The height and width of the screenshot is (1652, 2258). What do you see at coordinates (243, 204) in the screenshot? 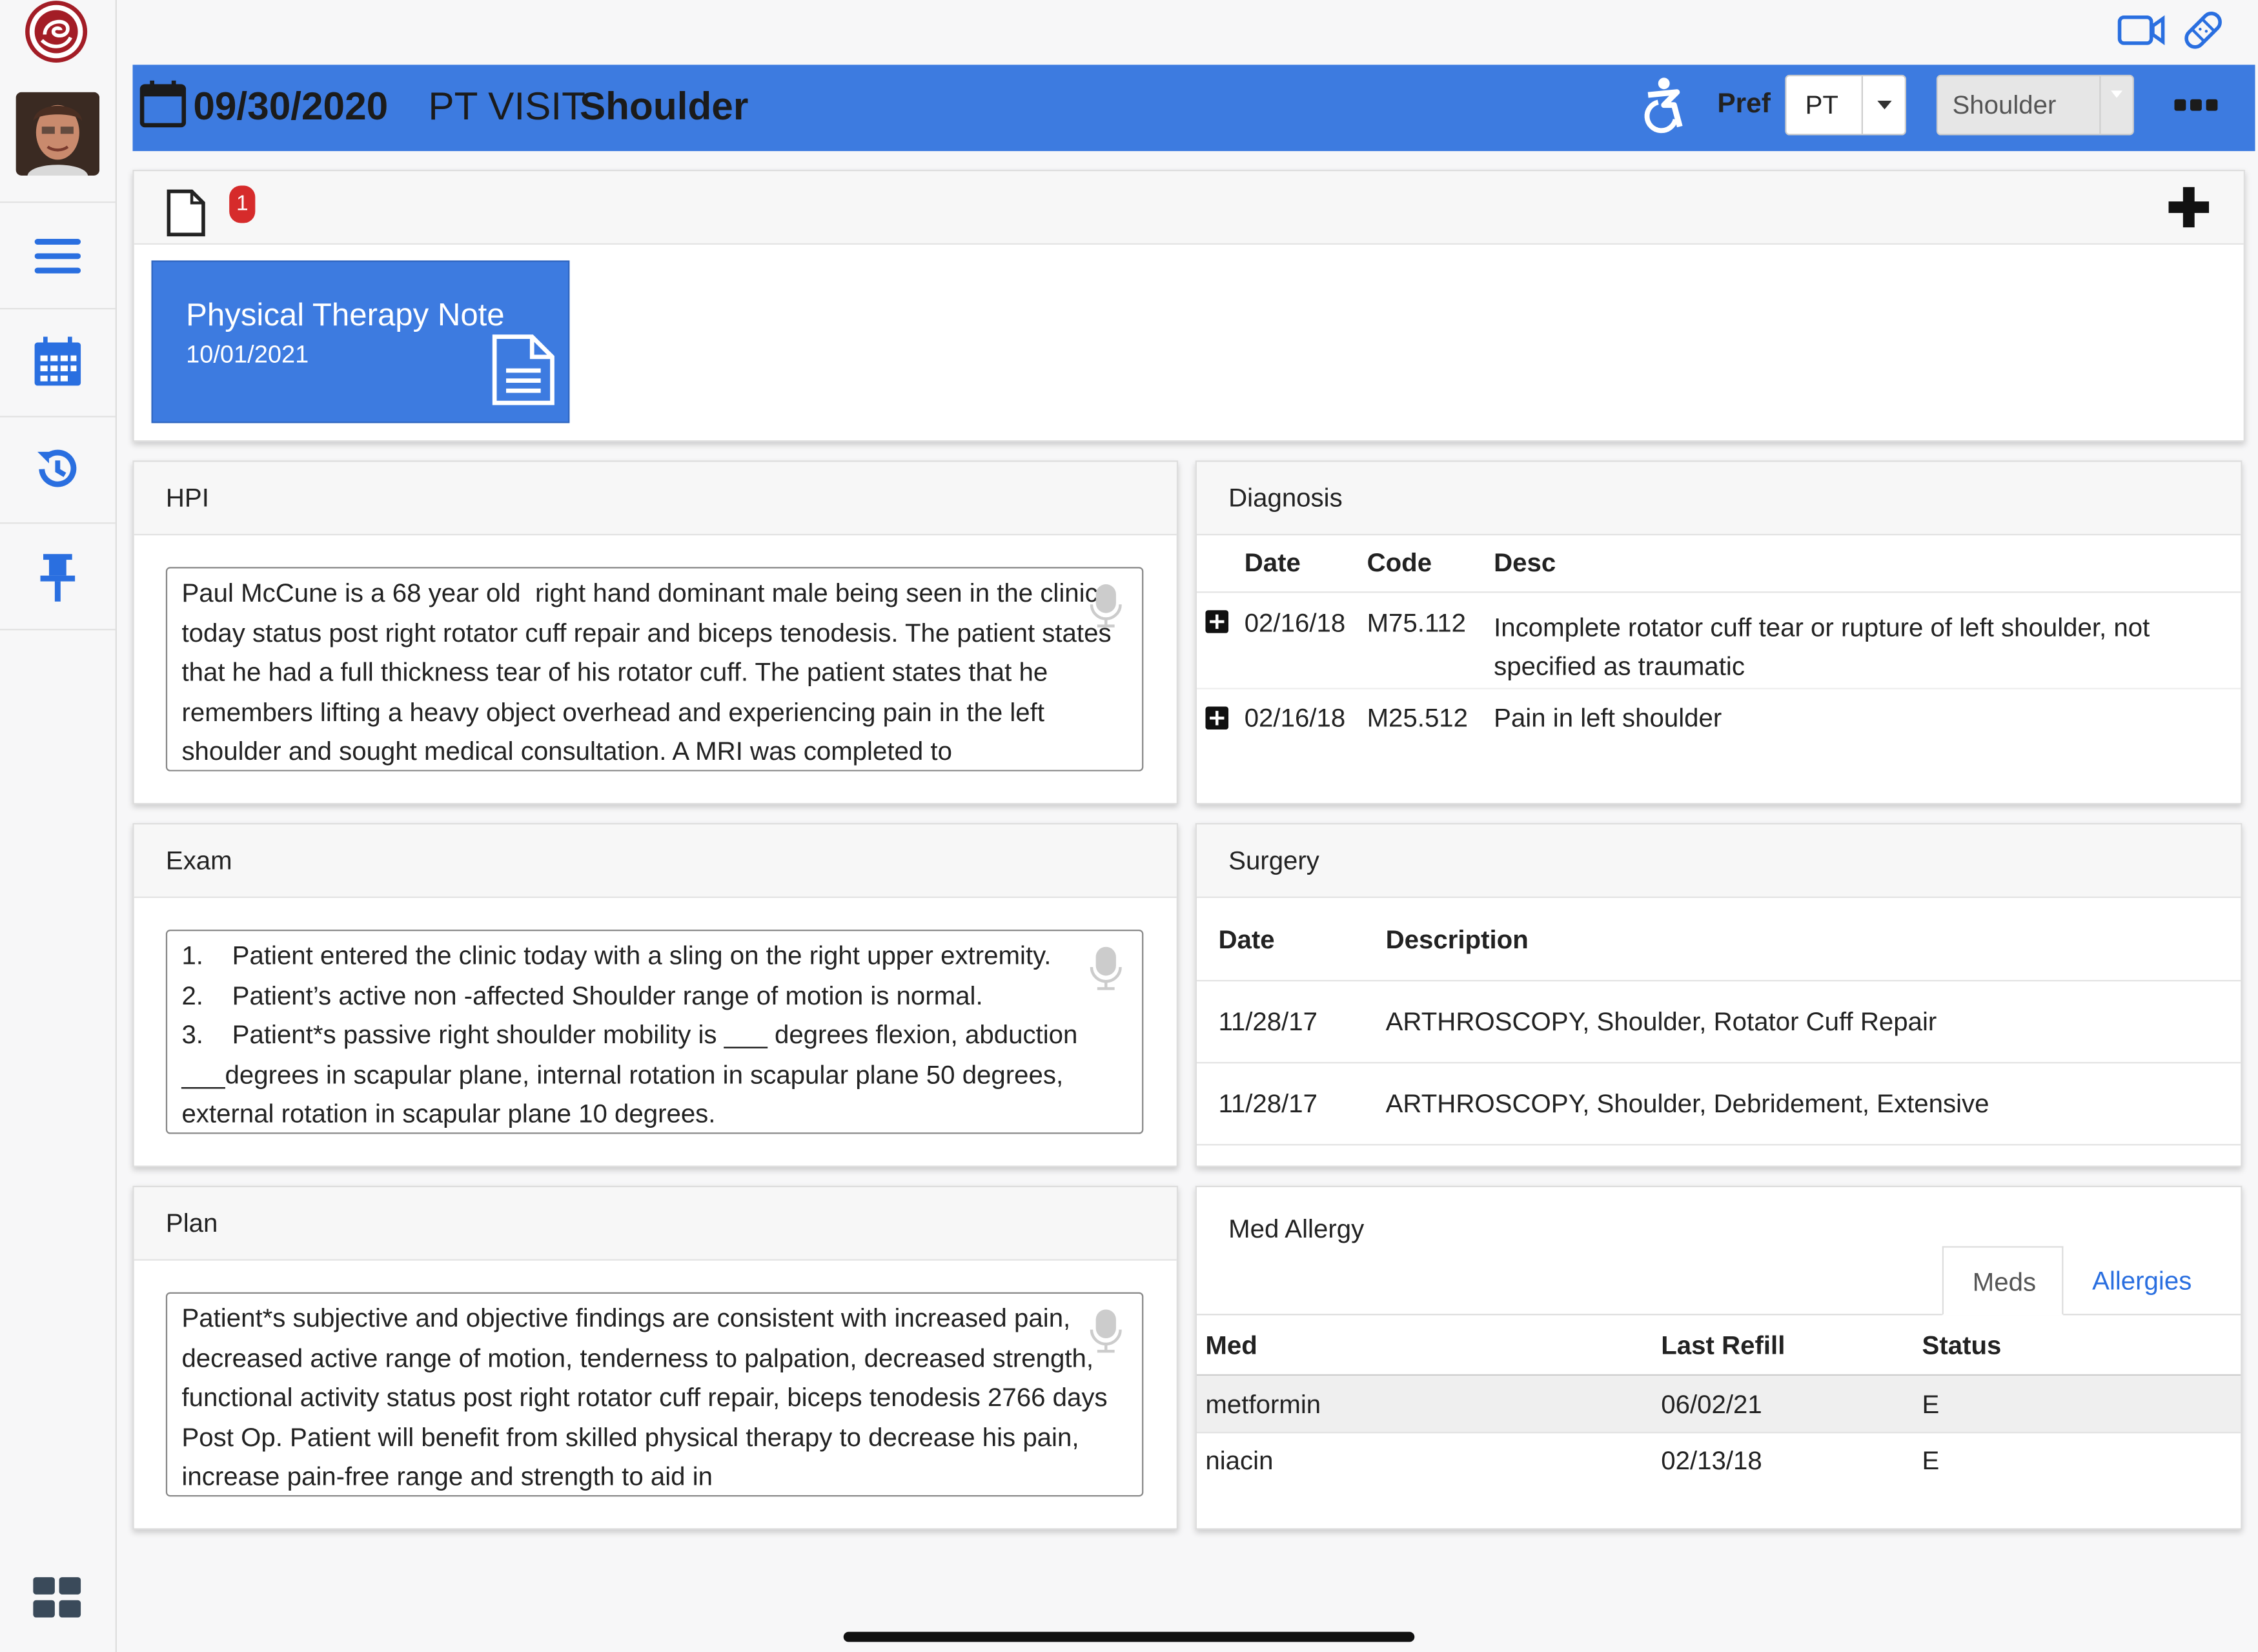
I see `notes-count-badge: 1` at bounding box center [243, 204].